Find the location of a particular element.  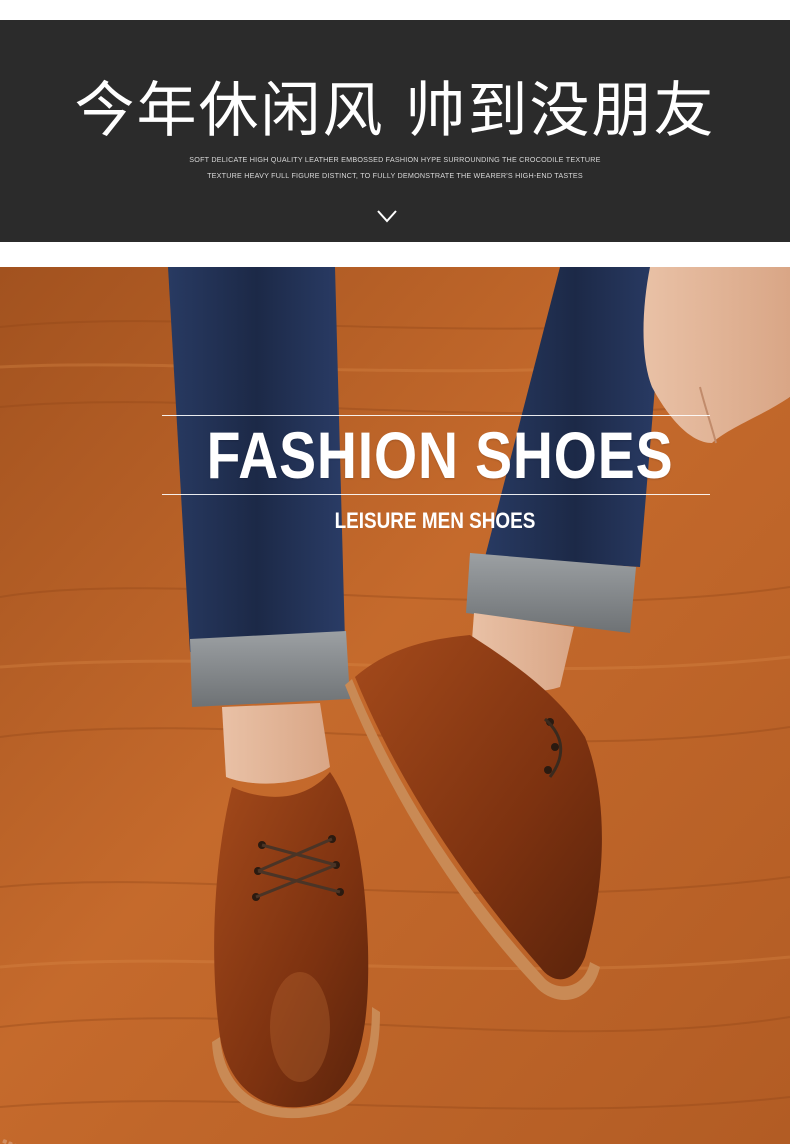

chevron-down-icon is located at coordinates (387, 216).